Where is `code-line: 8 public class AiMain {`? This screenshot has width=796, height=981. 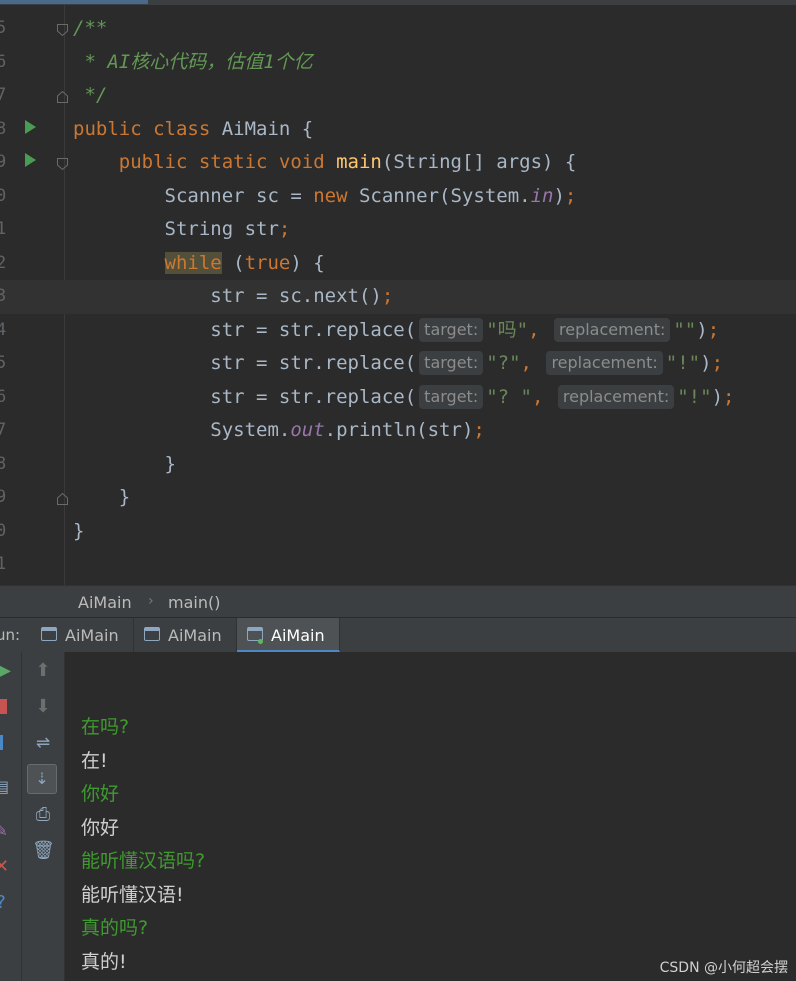
code-line: 8 public class AiMain { is located at coordinates (398, 130).